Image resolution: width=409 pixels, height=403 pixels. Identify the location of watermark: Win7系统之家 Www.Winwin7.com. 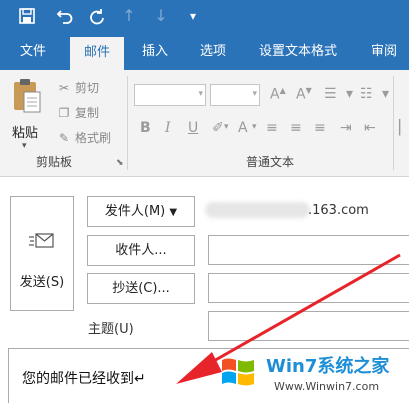
(311, 375).